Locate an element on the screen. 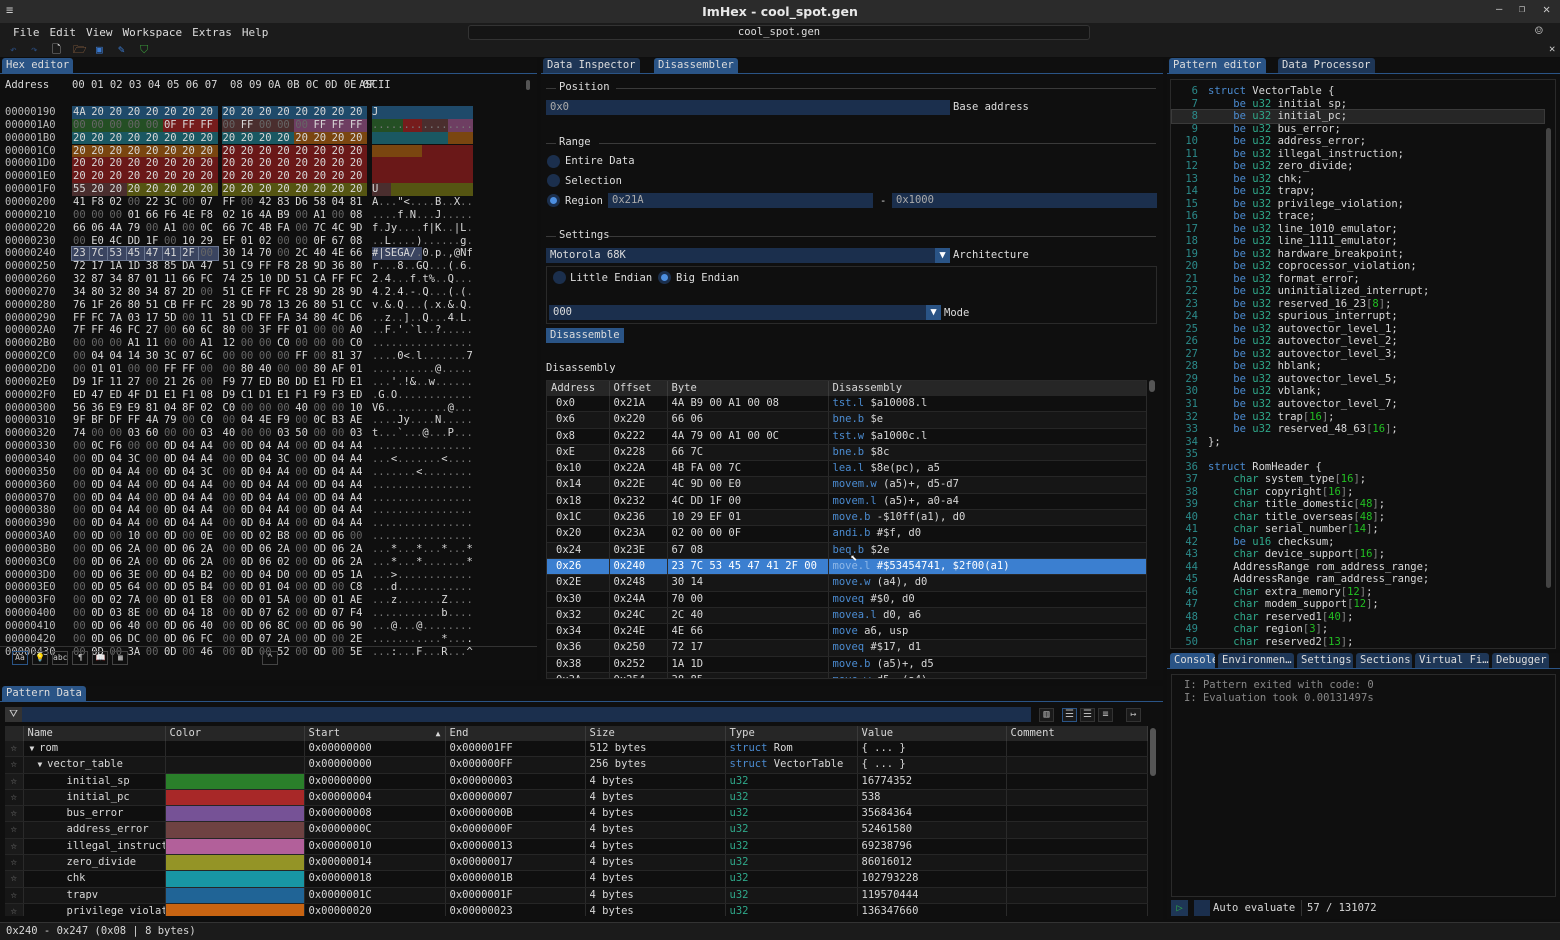 The width and height of the screenshot is (1560, 940). hex-byte: 58 is located at coordinates (321, 202).